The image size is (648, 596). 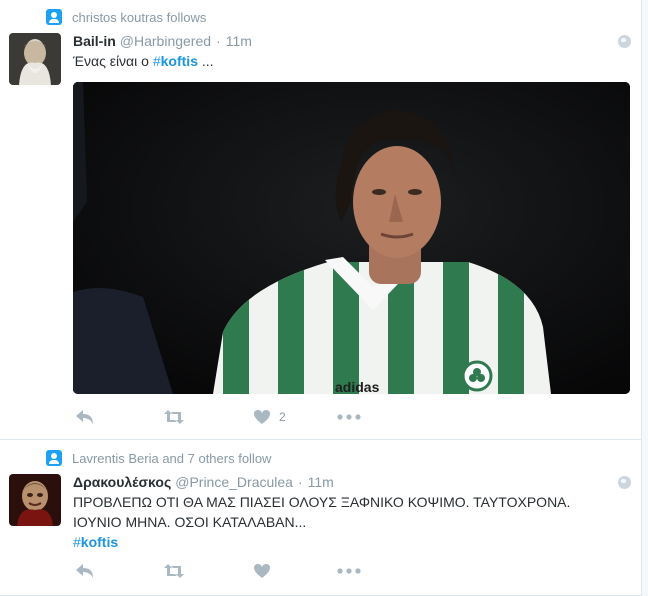 I want to click on tweet-actions: 2, so click(x=273, y=417).